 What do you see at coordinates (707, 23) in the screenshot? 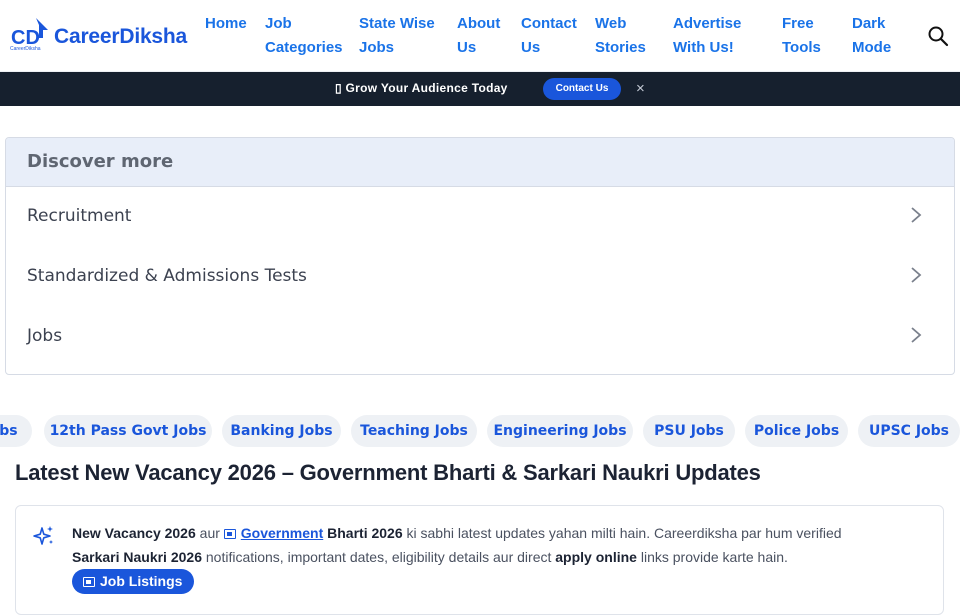
I see `nav-label-line1: Advertise` at bounding box center [707, 23].